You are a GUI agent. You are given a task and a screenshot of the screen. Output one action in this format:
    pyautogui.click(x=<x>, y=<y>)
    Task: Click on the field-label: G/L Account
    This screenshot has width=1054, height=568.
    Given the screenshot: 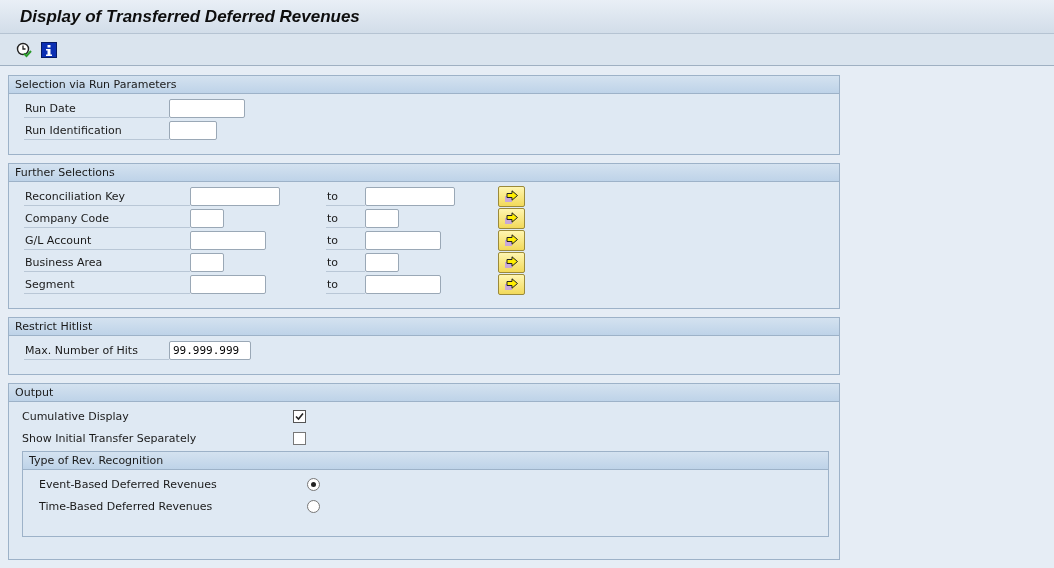 What is the action you would take?
    pyautogui.click(x=107, y=240)
    